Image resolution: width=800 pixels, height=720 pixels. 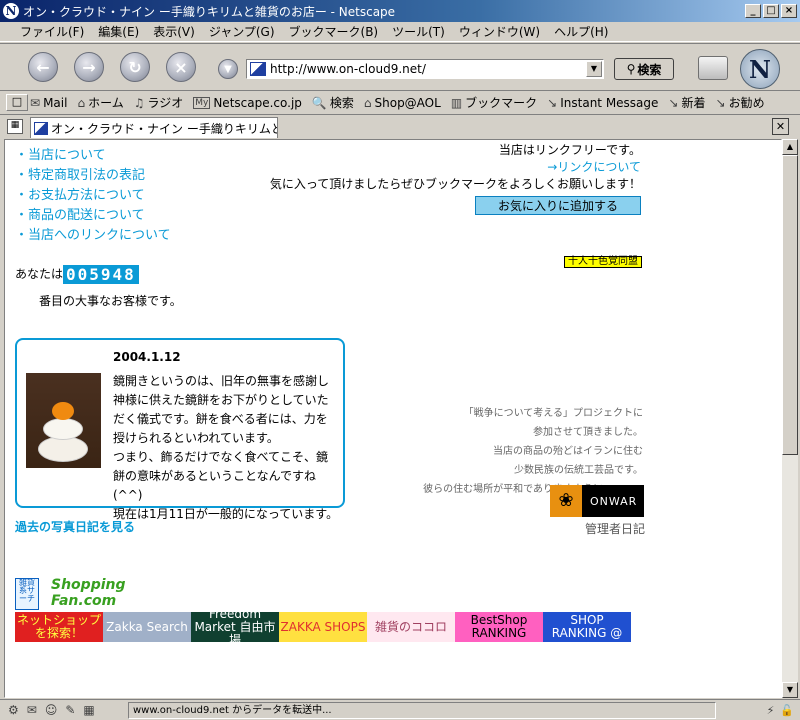 I want to click on bookmark-mail: ✉ Mail, so click(x=48, y=103).